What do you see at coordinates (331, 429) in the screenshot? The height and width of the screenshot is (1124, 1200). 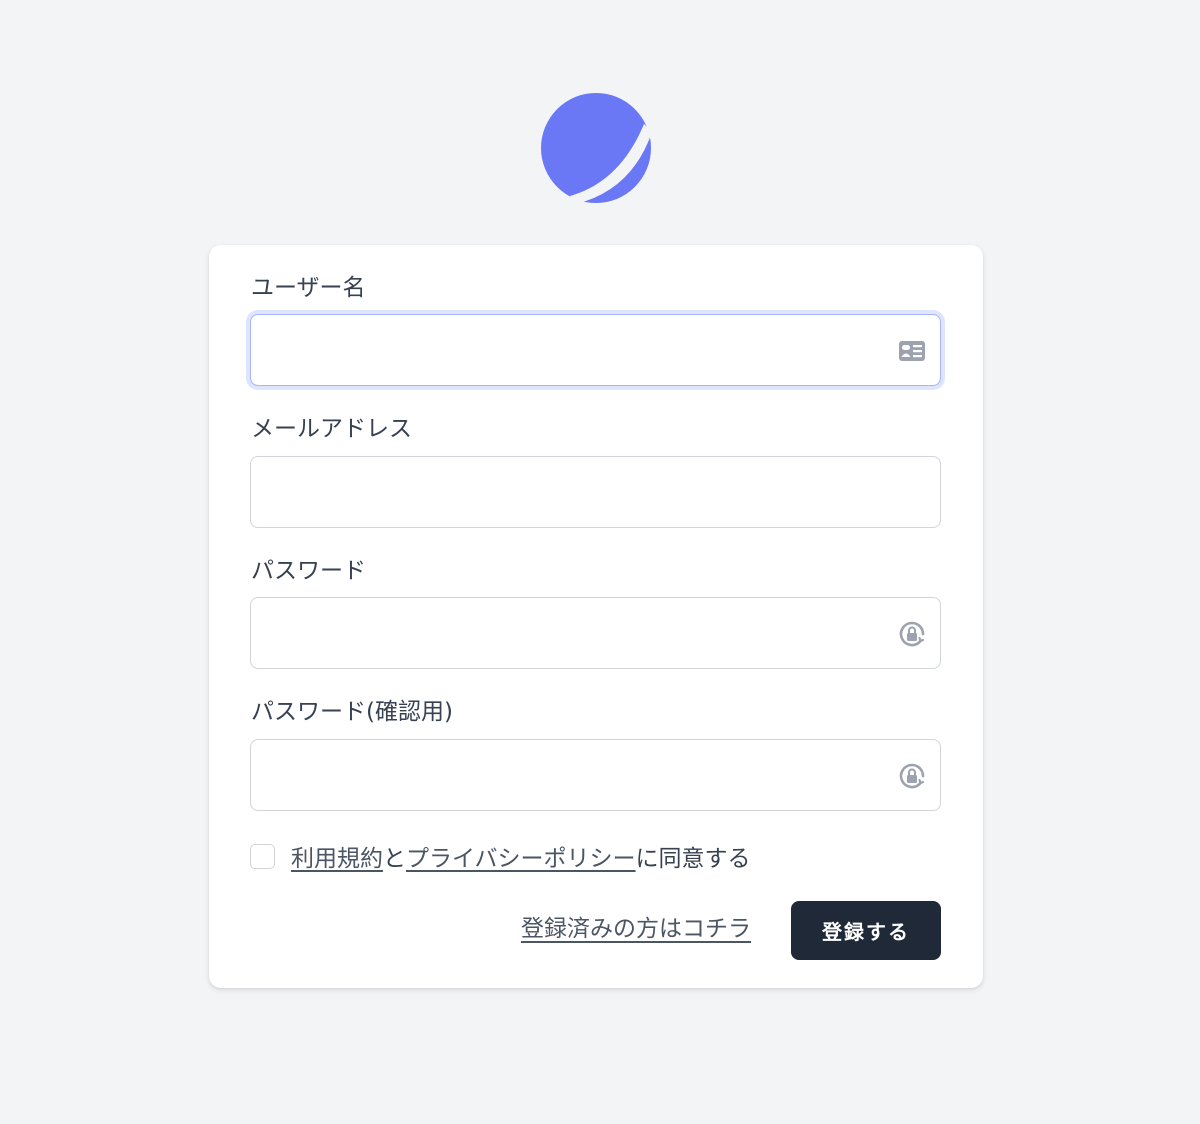 I see `email-label: メールアドレス` at bounding box center [331, 429].